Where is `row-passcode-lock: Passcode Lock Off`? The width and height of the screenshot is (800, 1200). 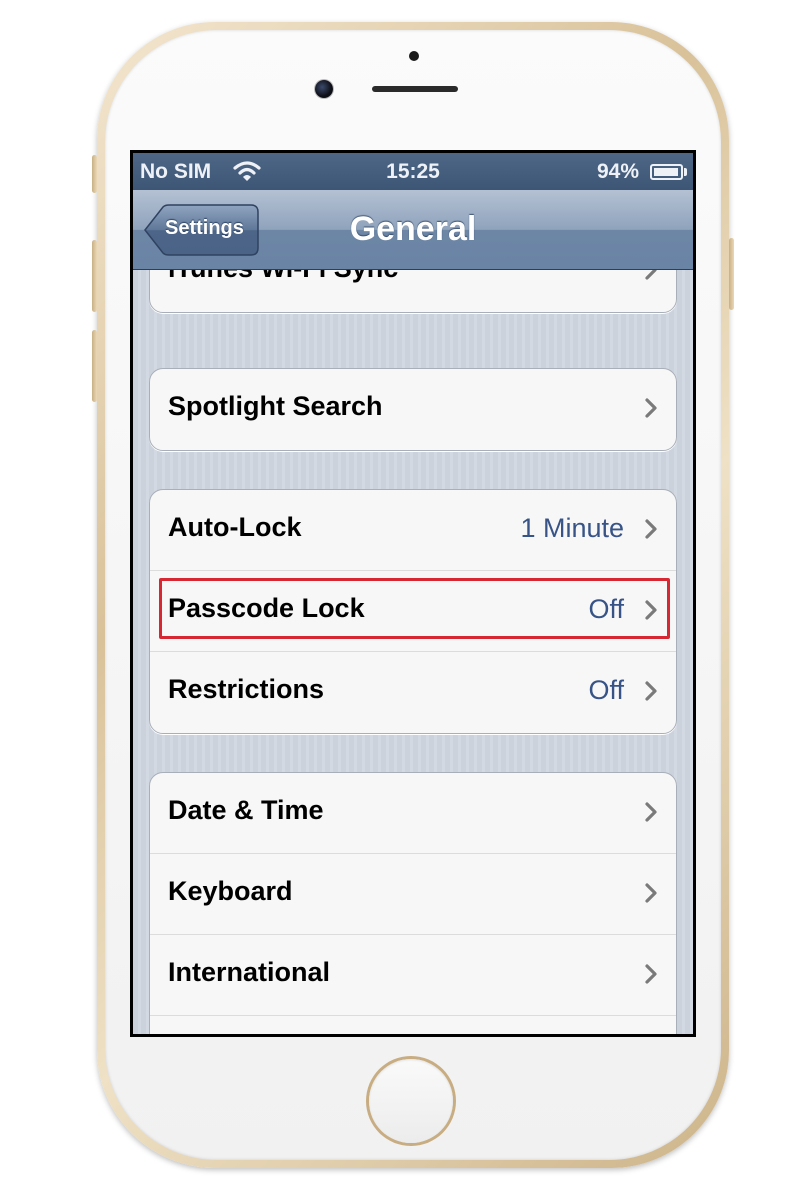
row-passcode-lock: Passcode Lock Off is located at coordinates (413, 611).